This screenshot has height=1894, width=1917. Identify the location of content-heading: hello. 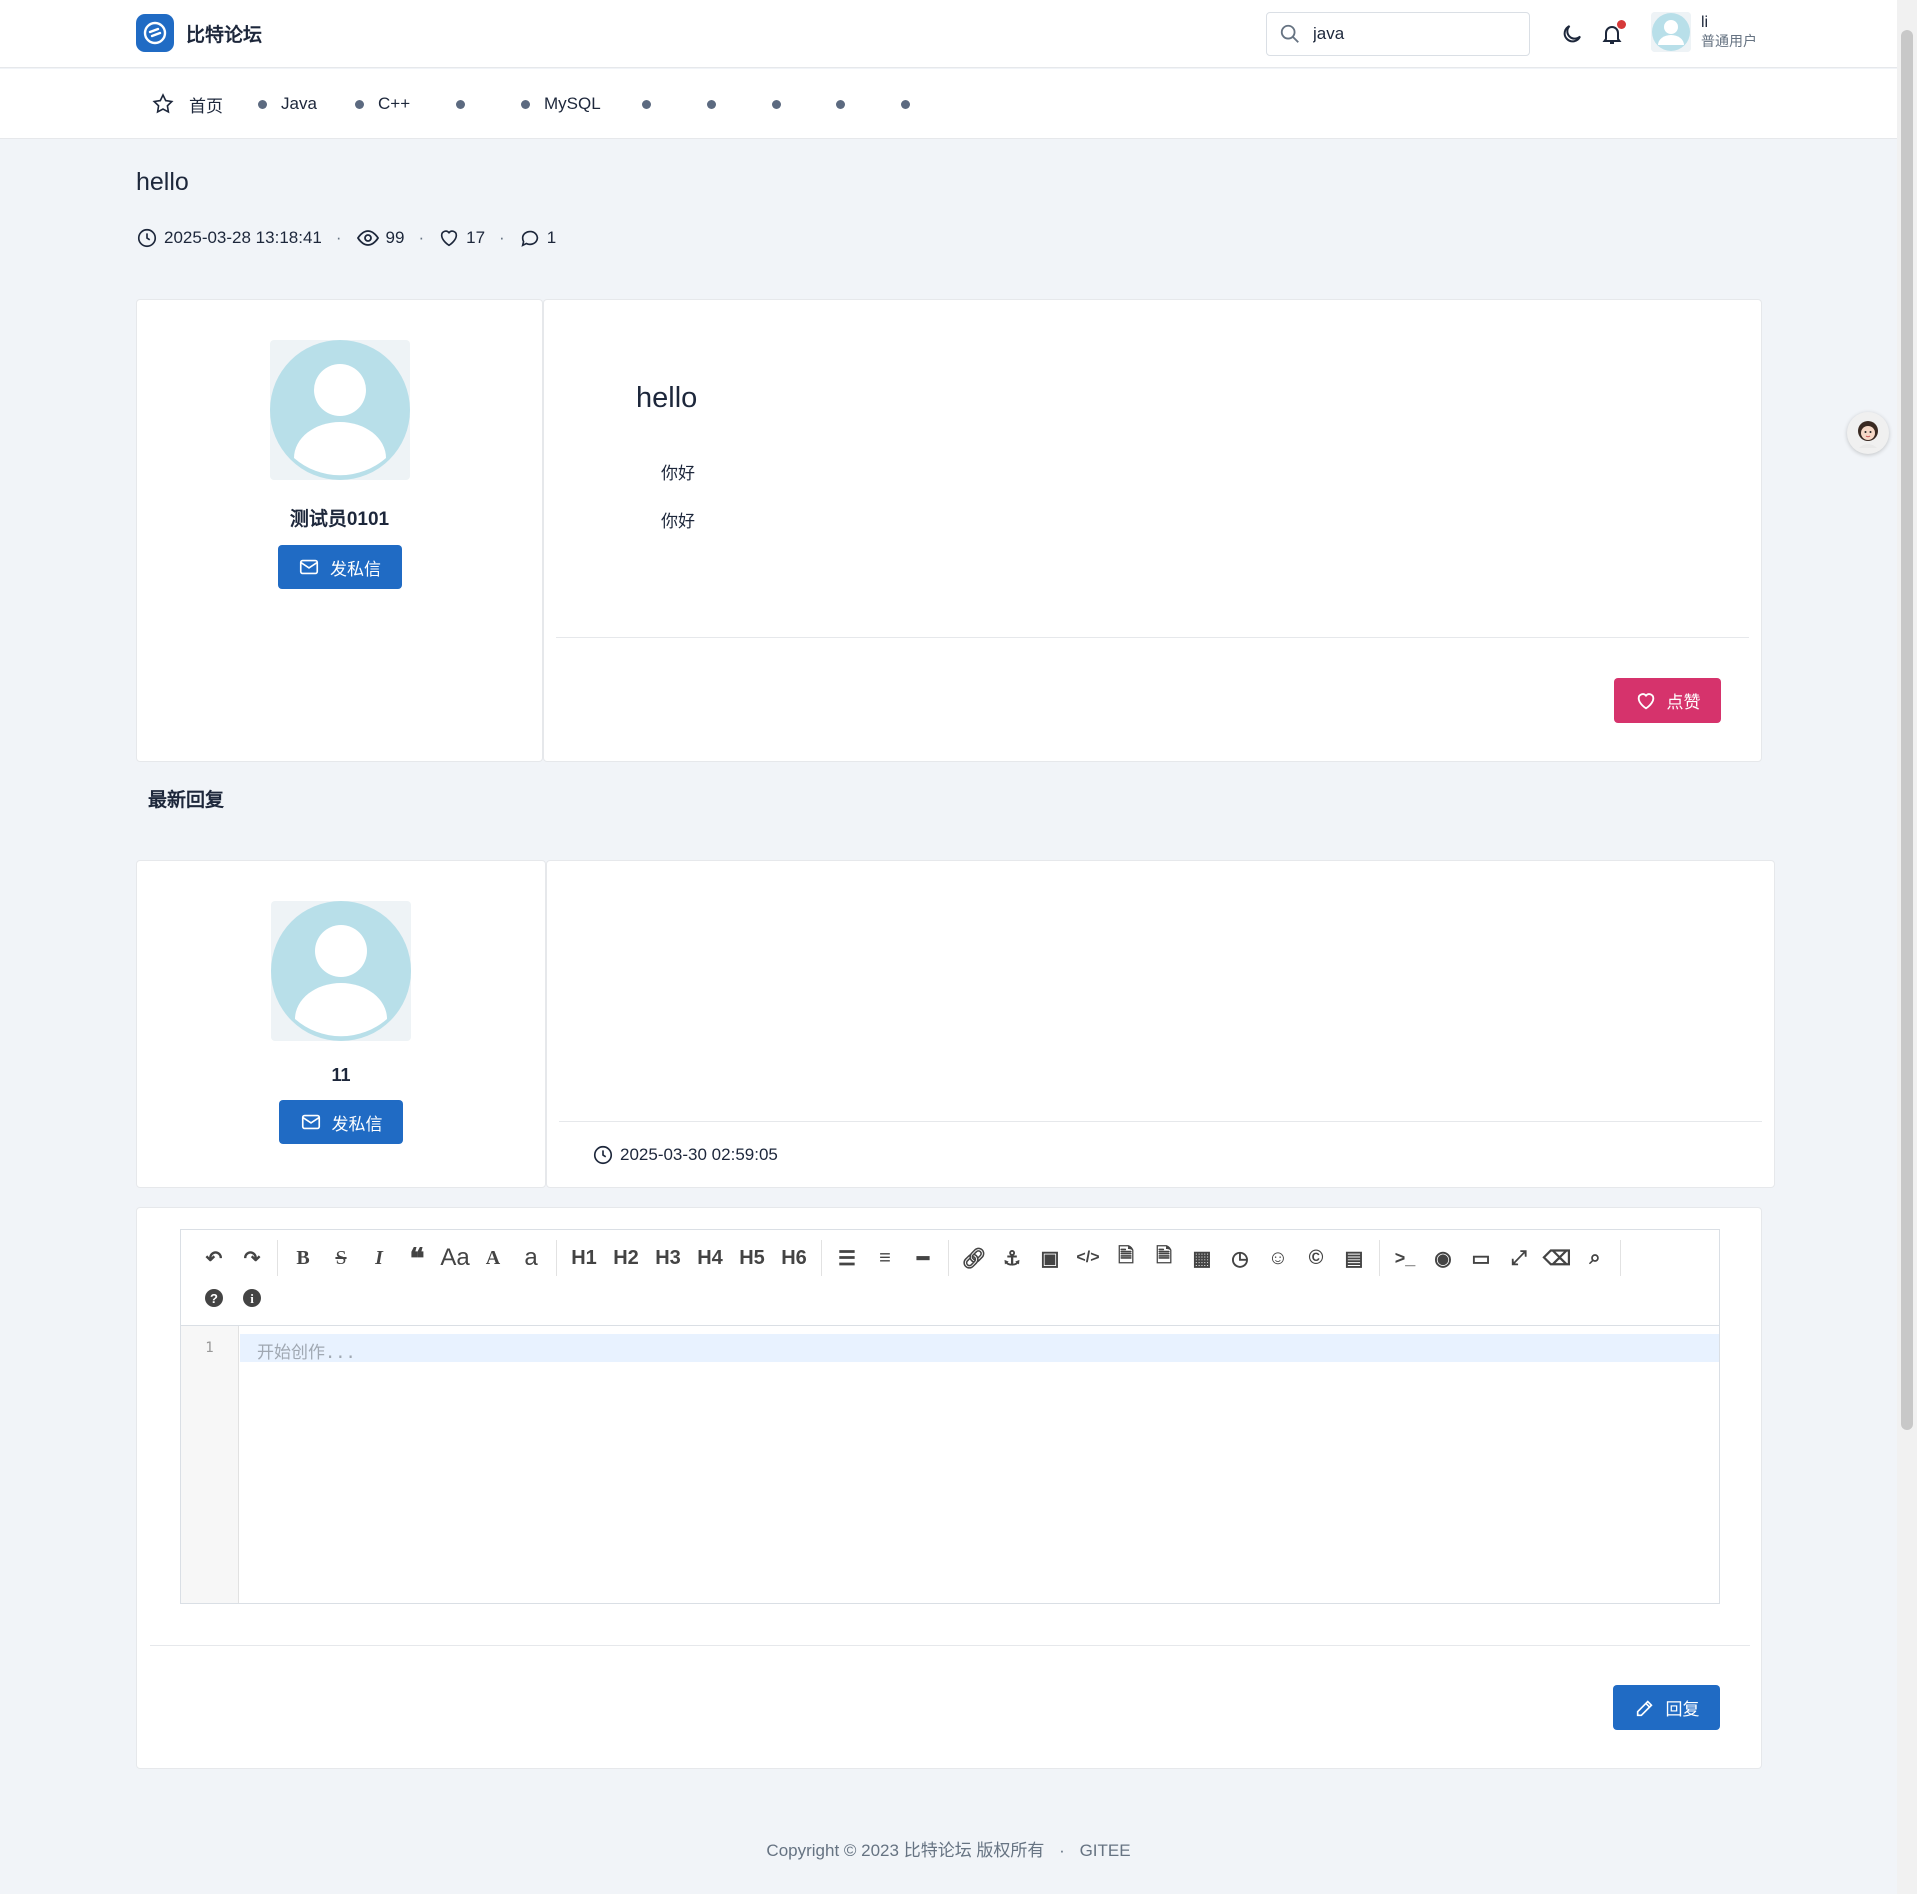
(667, 398).